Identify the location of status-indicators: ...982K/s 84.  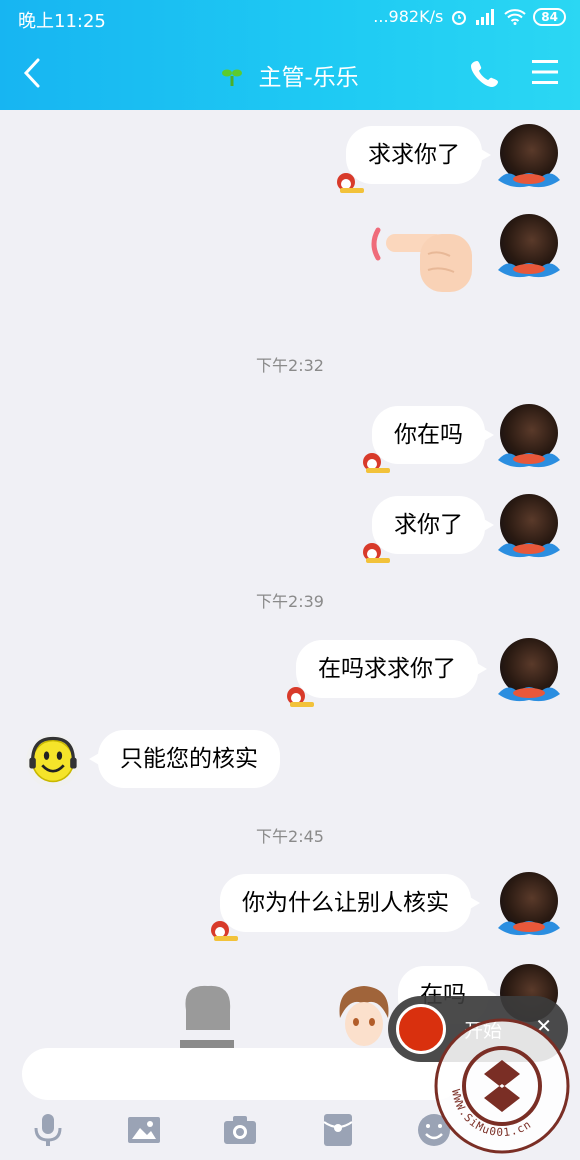
(469, 16).